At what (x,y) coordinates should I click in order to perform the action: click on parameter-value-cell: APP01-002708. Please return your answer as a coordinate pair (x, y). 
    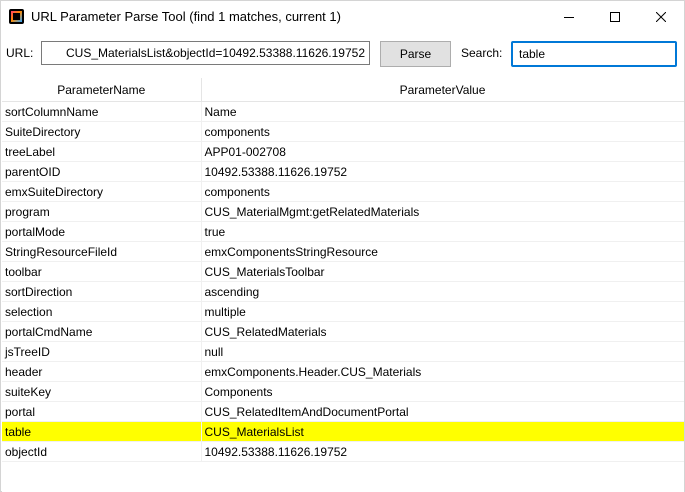
    Looking at the image, I should click on (442, 151).